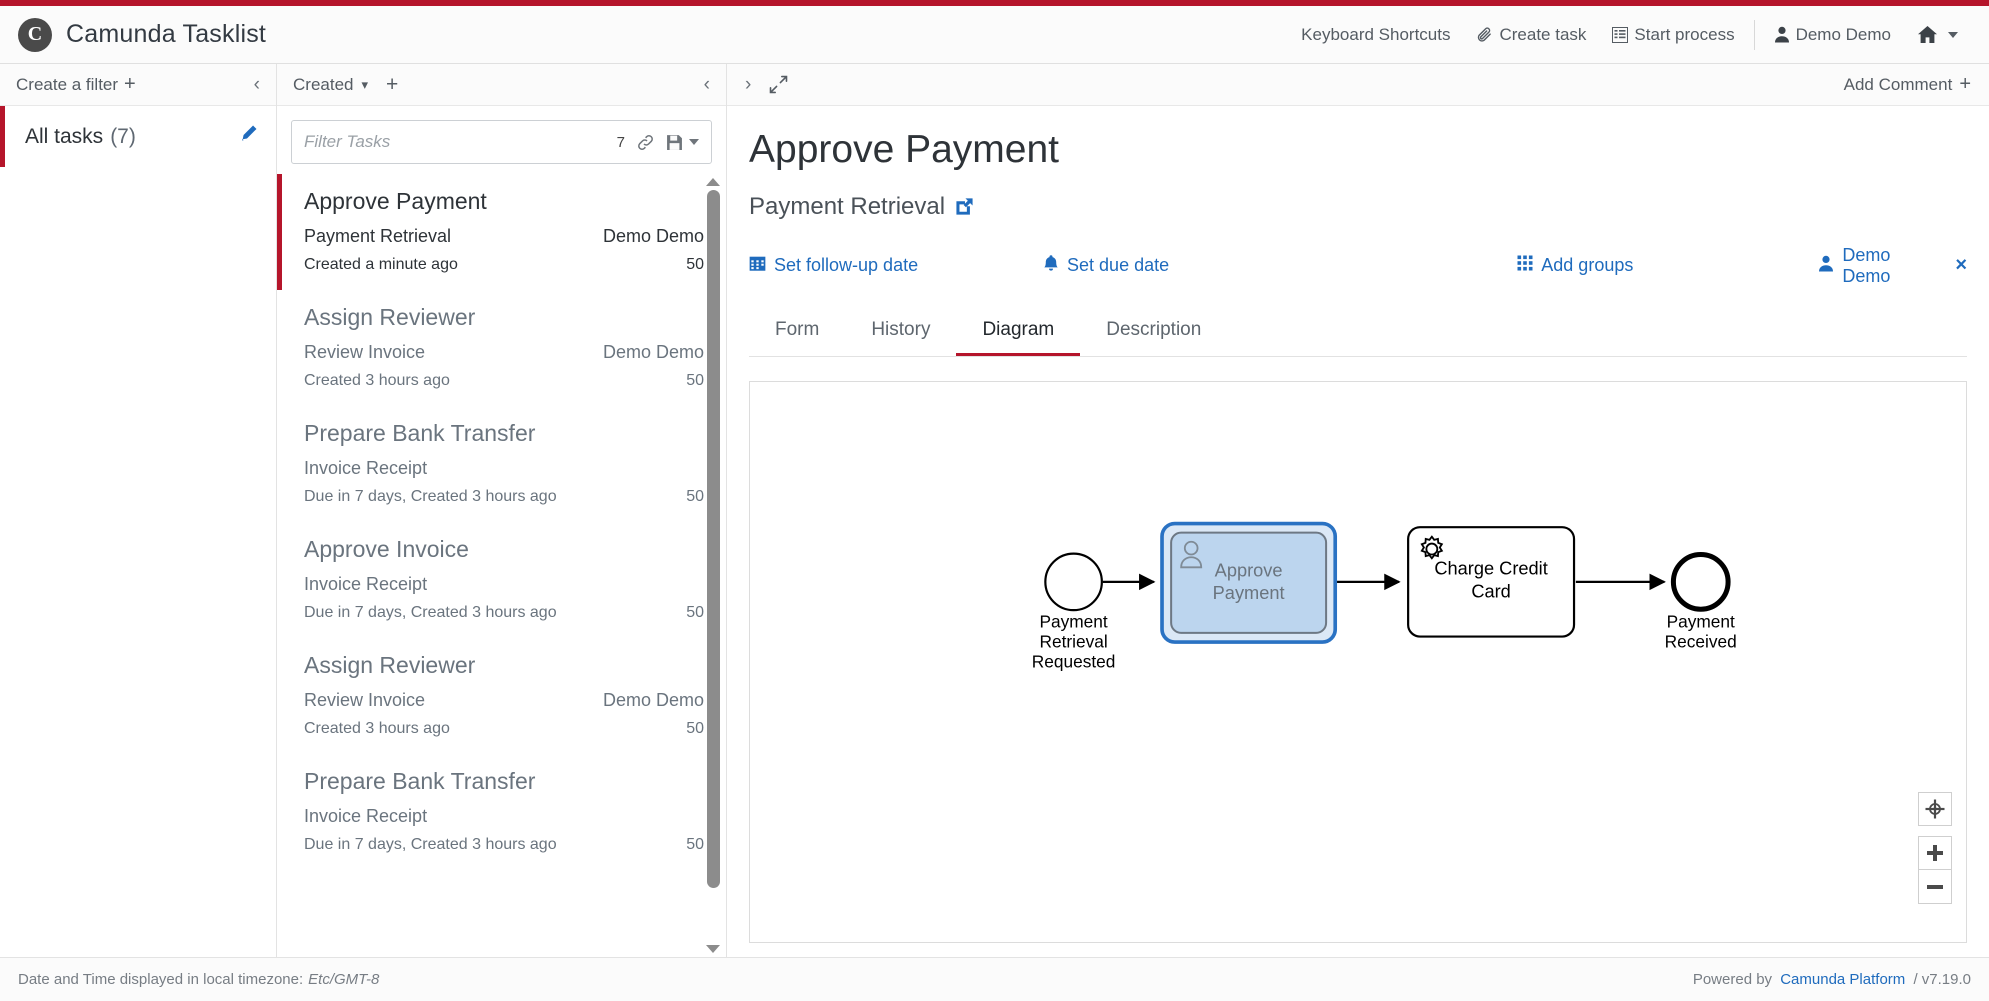  Describe the element at coordinates (386, 549) in the screenshot. I see `task-item-title: Approve Invoice` at that location.